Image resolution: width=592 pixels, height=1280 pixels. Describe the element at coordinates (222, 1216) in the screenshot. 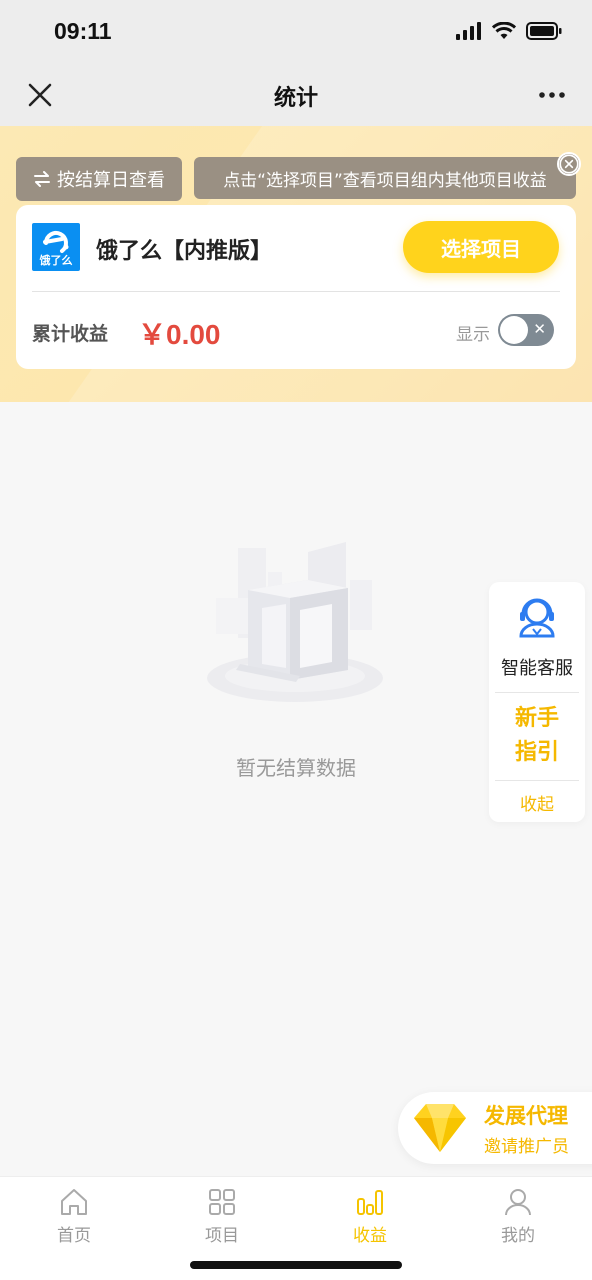

I see `tab-projects: 项目` at that location.